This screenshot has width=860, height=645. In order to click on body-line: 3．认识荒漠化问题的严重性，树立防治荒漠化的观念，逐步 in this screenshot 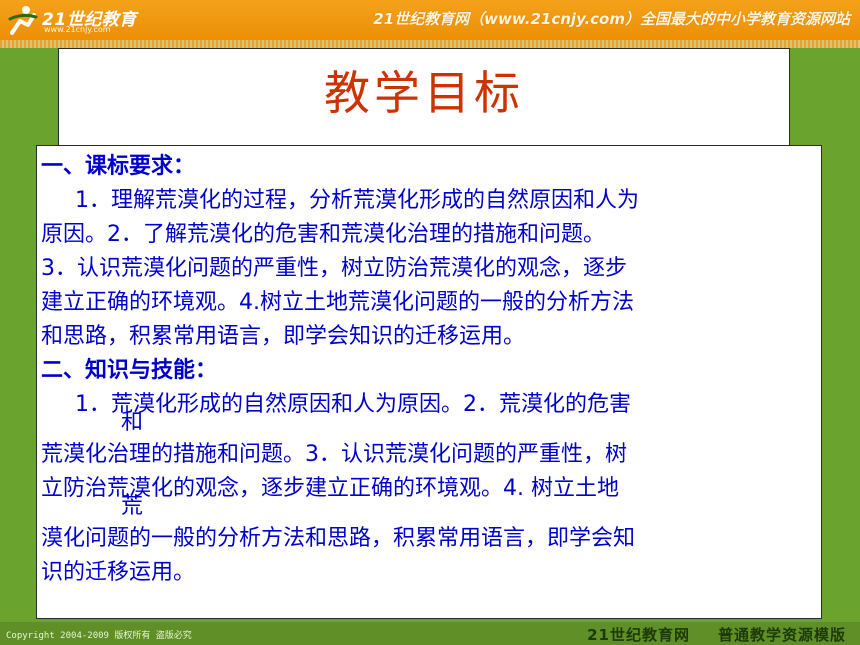, I will do `click(334, 268)`.